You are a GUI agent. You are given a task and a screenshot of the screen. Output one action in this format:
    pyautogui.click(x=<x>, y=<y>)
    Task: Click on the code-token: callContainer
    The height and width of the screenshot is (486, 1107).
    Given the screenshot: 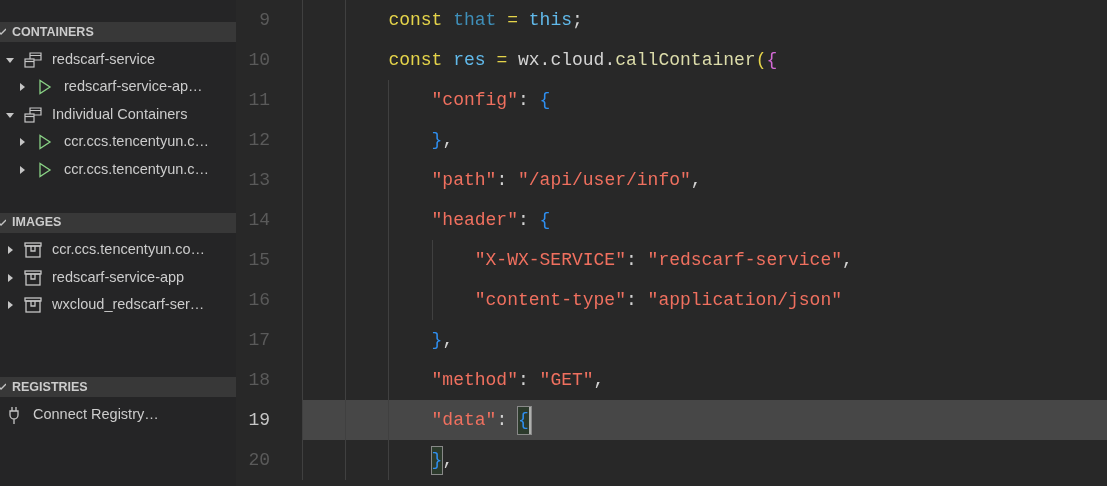 What is the action you would take?
    pyautogui.click(x=685, y=60)
    